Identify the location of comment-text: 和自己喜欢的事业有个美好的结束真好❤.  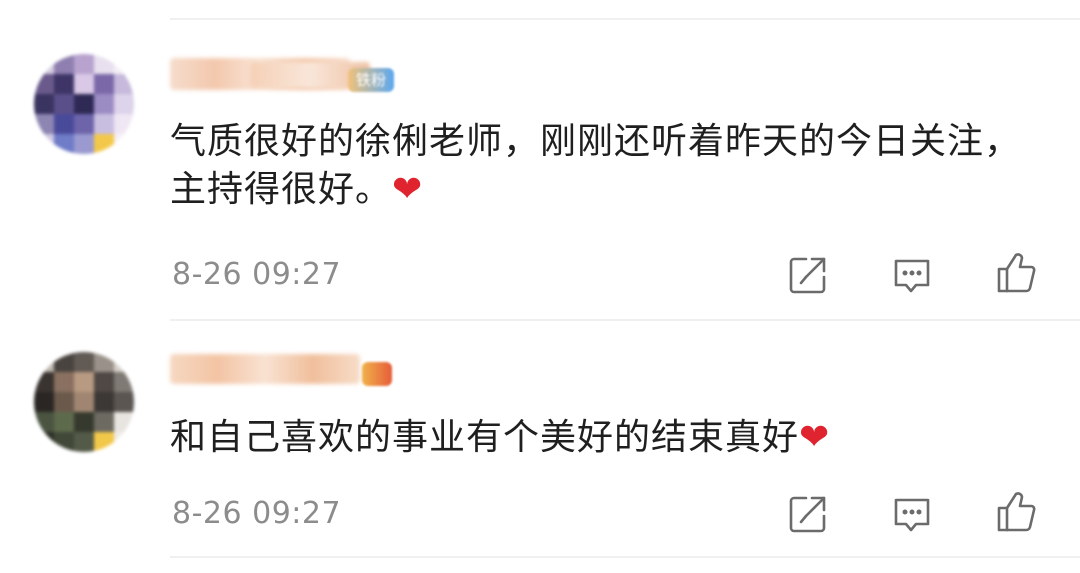
(610, 438).